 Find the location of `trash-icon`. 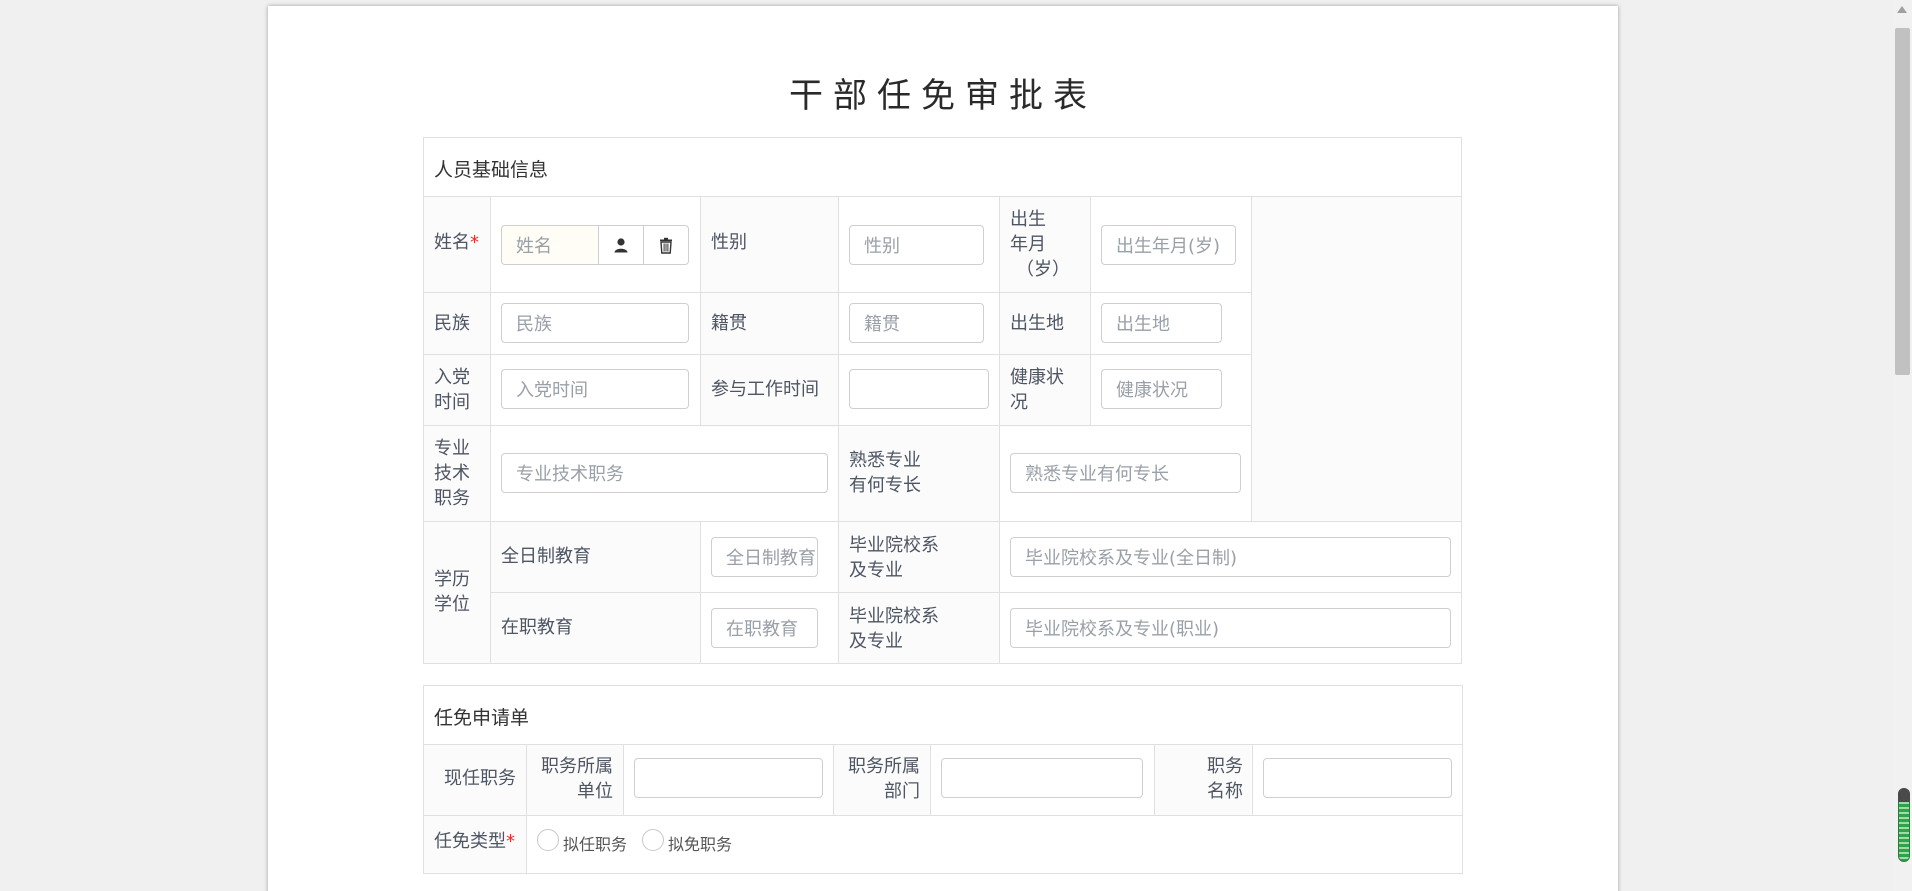

trash-icon is located at coordinates (666, 245).